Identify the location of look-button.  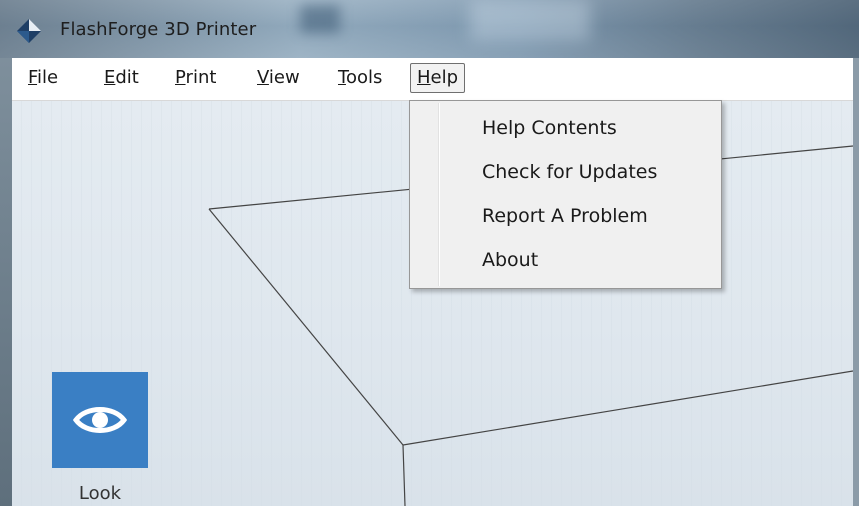
(100, 420).